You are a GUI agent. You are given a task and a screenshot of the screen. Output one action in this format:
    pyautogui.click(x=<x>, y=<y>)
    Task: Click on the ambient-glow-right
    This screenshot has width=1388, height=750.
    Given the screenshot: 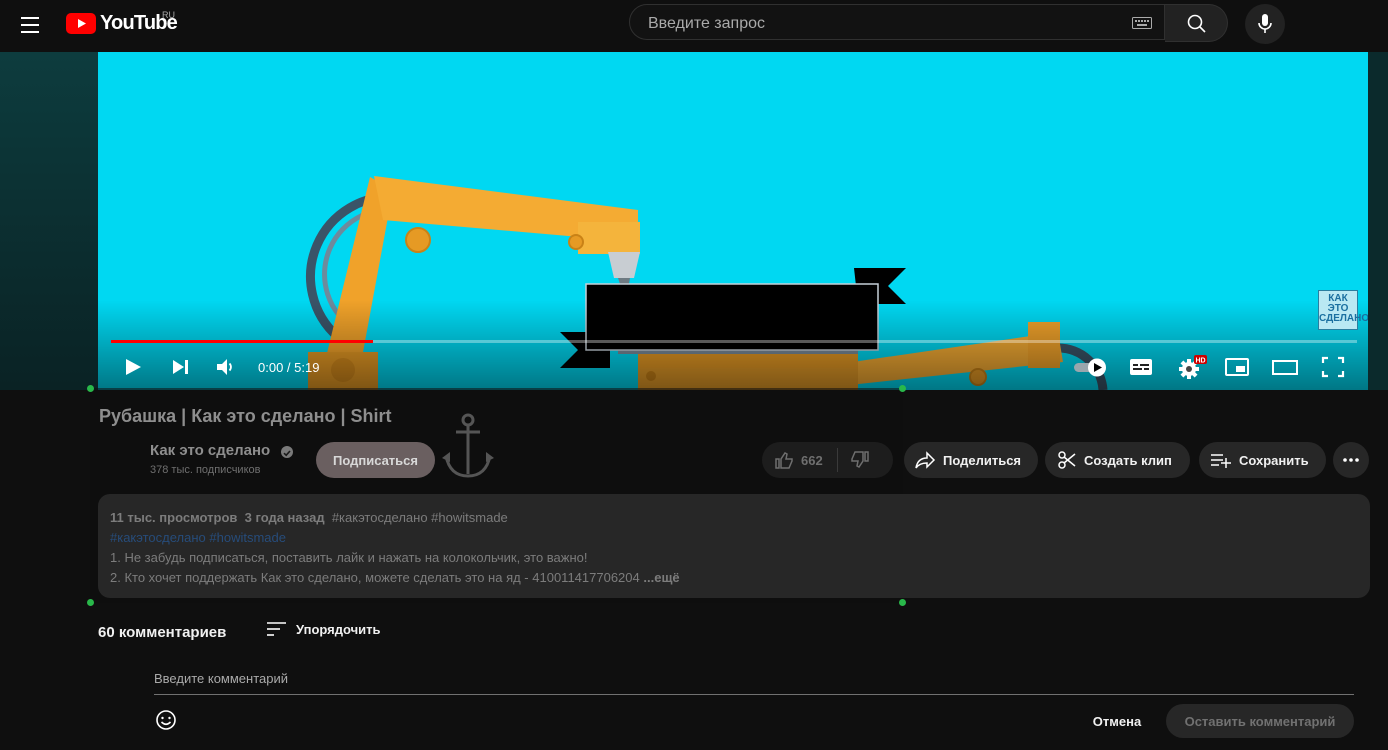 What is the action you would take?
    pyautogui.click(x=1378, y=221)
    